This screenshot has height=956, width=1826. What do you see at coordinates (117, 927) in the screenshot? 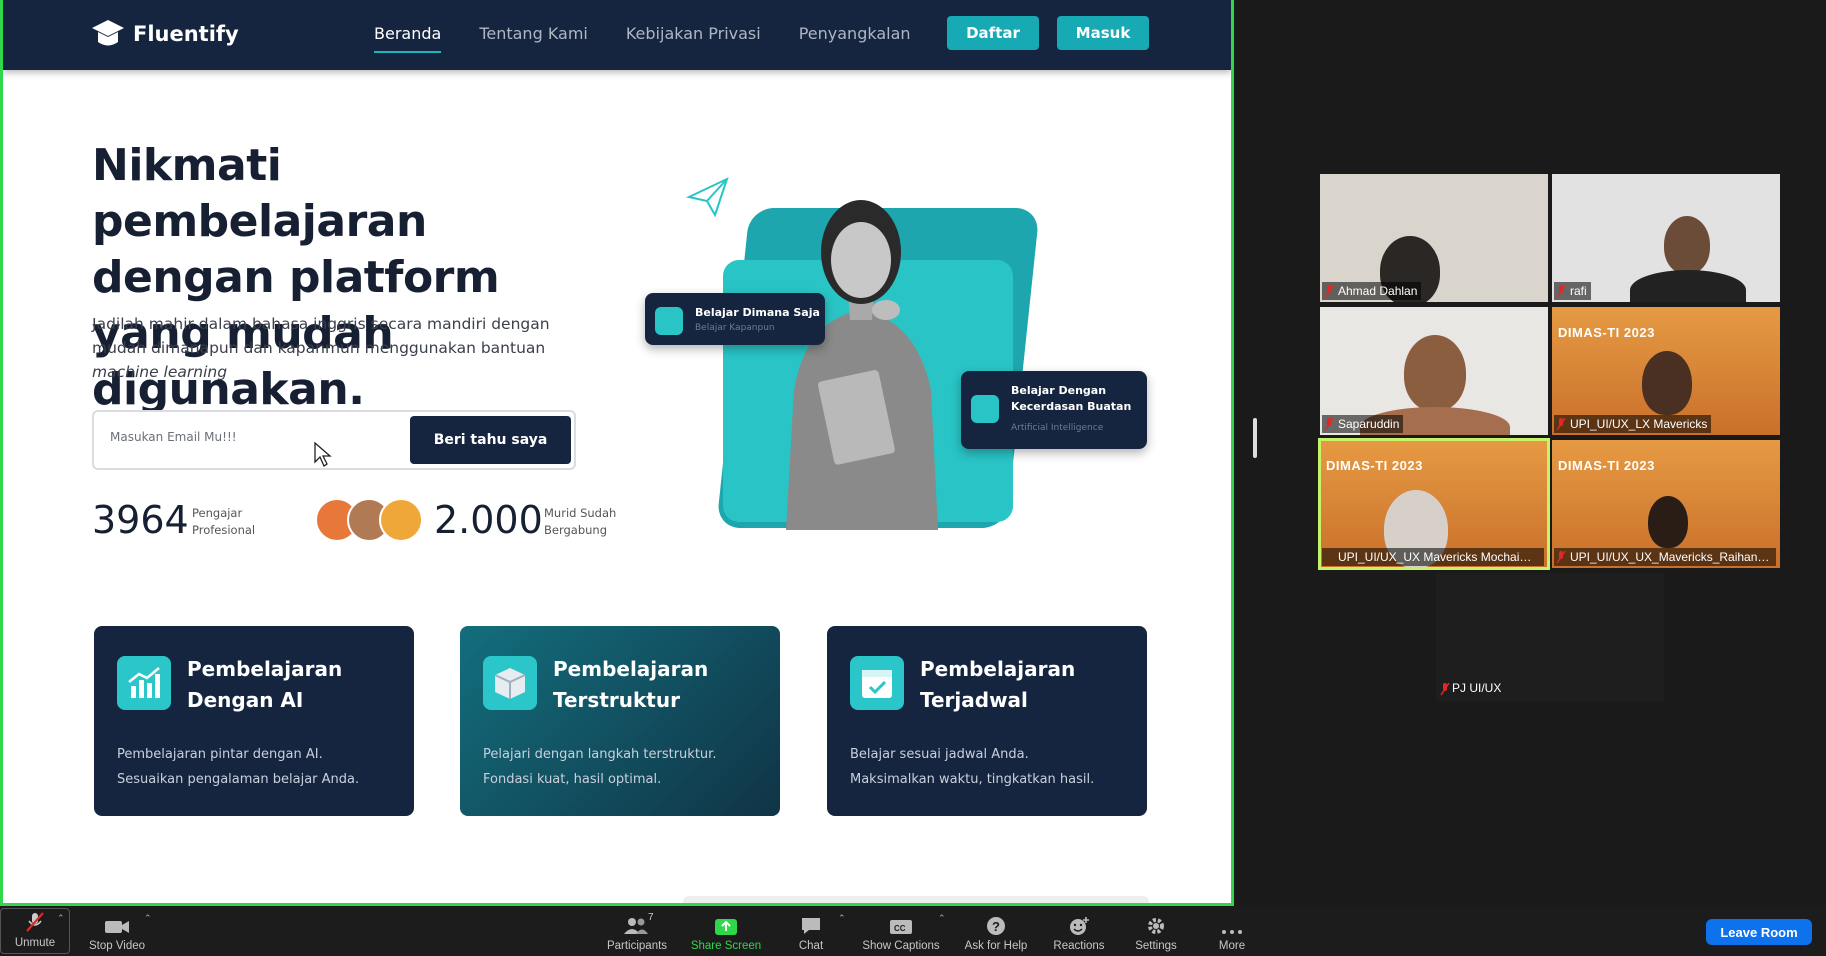
I see `video-camera-icon` at bounding box center [117, 927].